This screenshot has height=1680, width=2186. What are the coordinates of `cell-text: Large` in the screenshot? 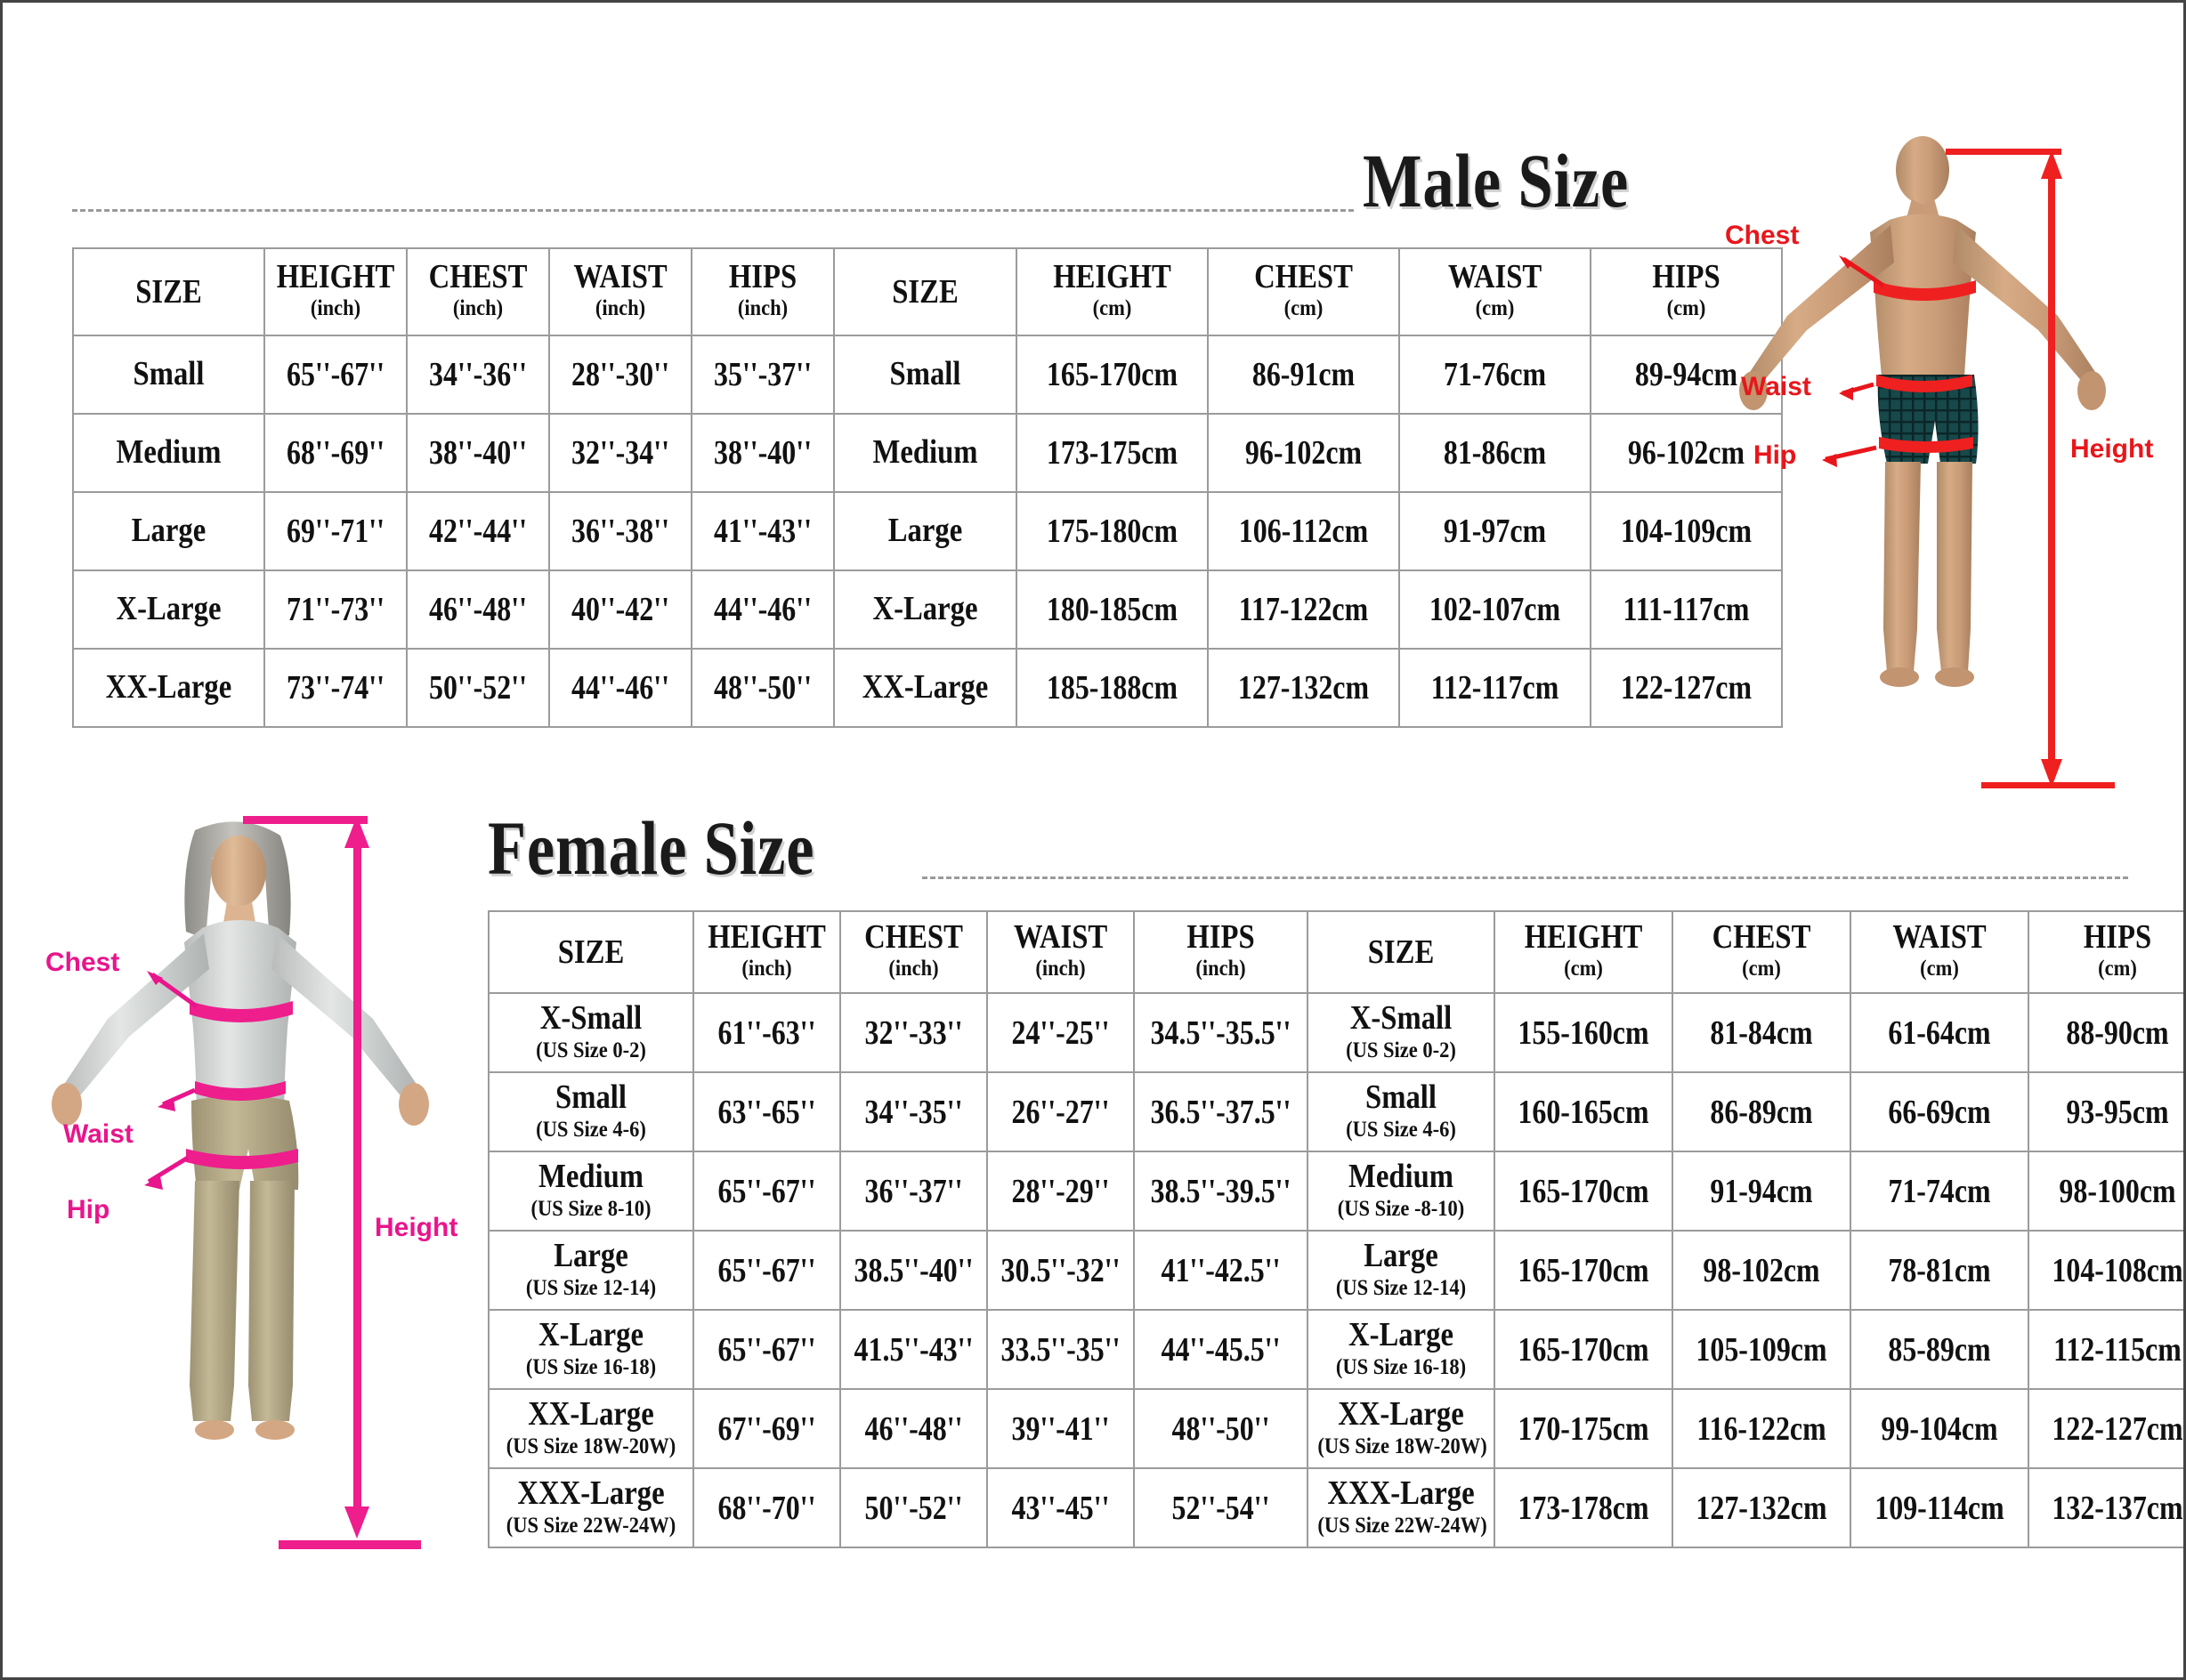 It's located at (925, 531).